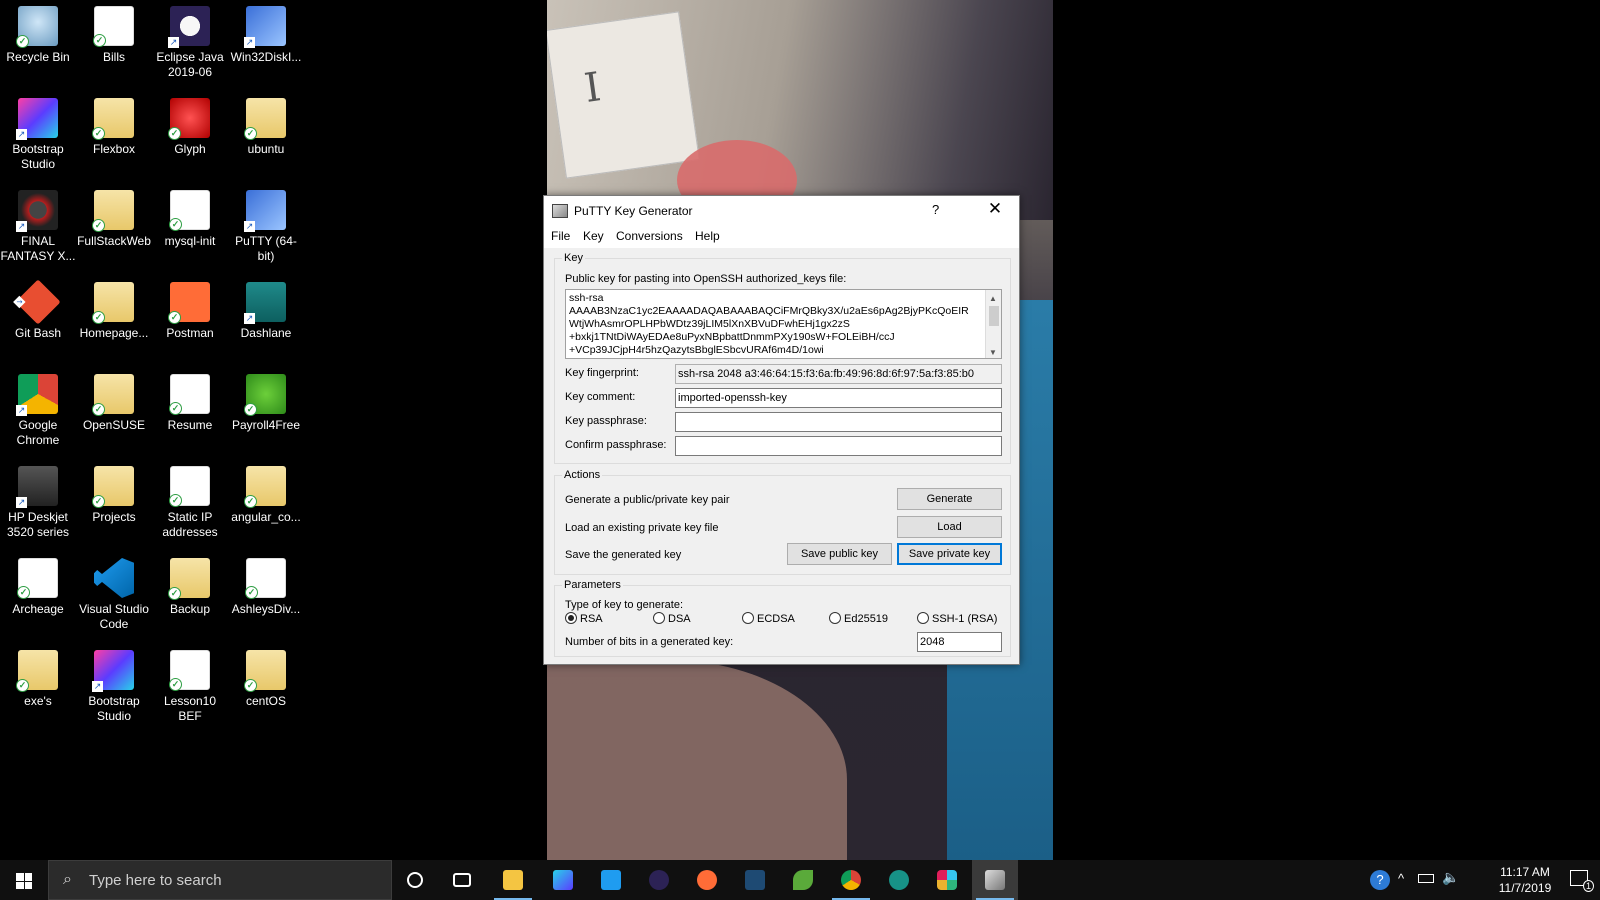  I want to click on menu-file: File, so click(560, 236).